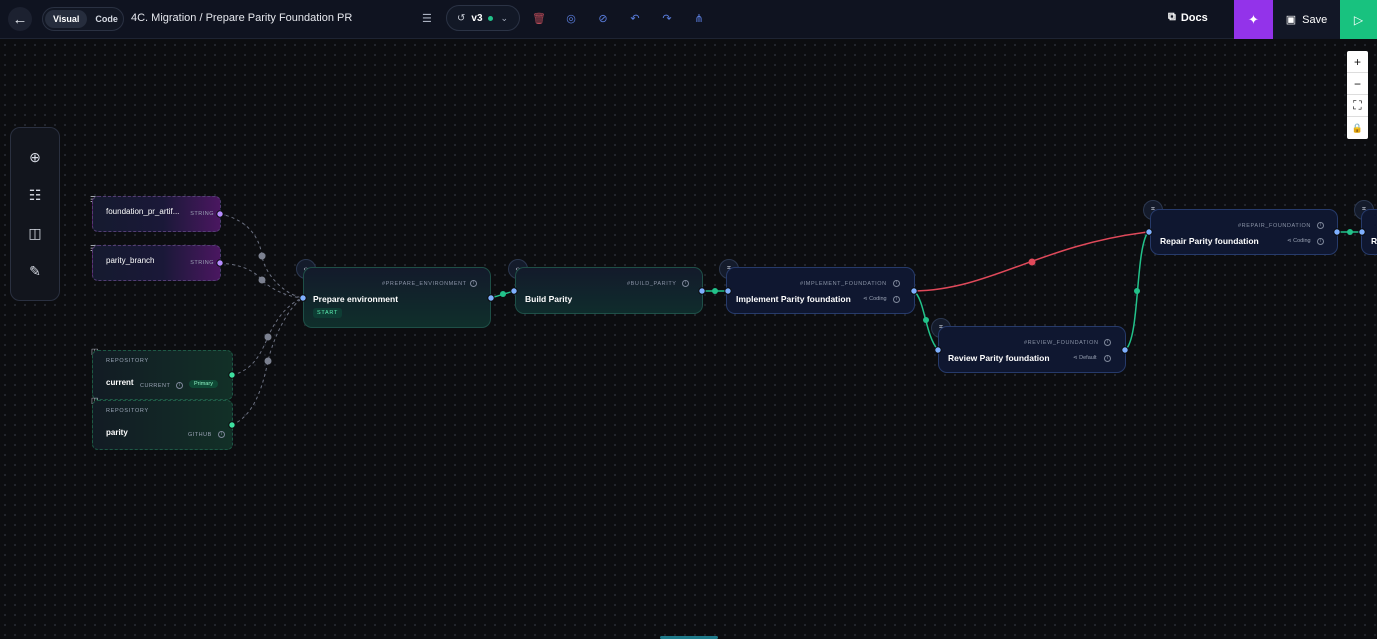 The image size is (1377, 639). I want to click on node-title: Implement Parity foundation, so click(793, 299).